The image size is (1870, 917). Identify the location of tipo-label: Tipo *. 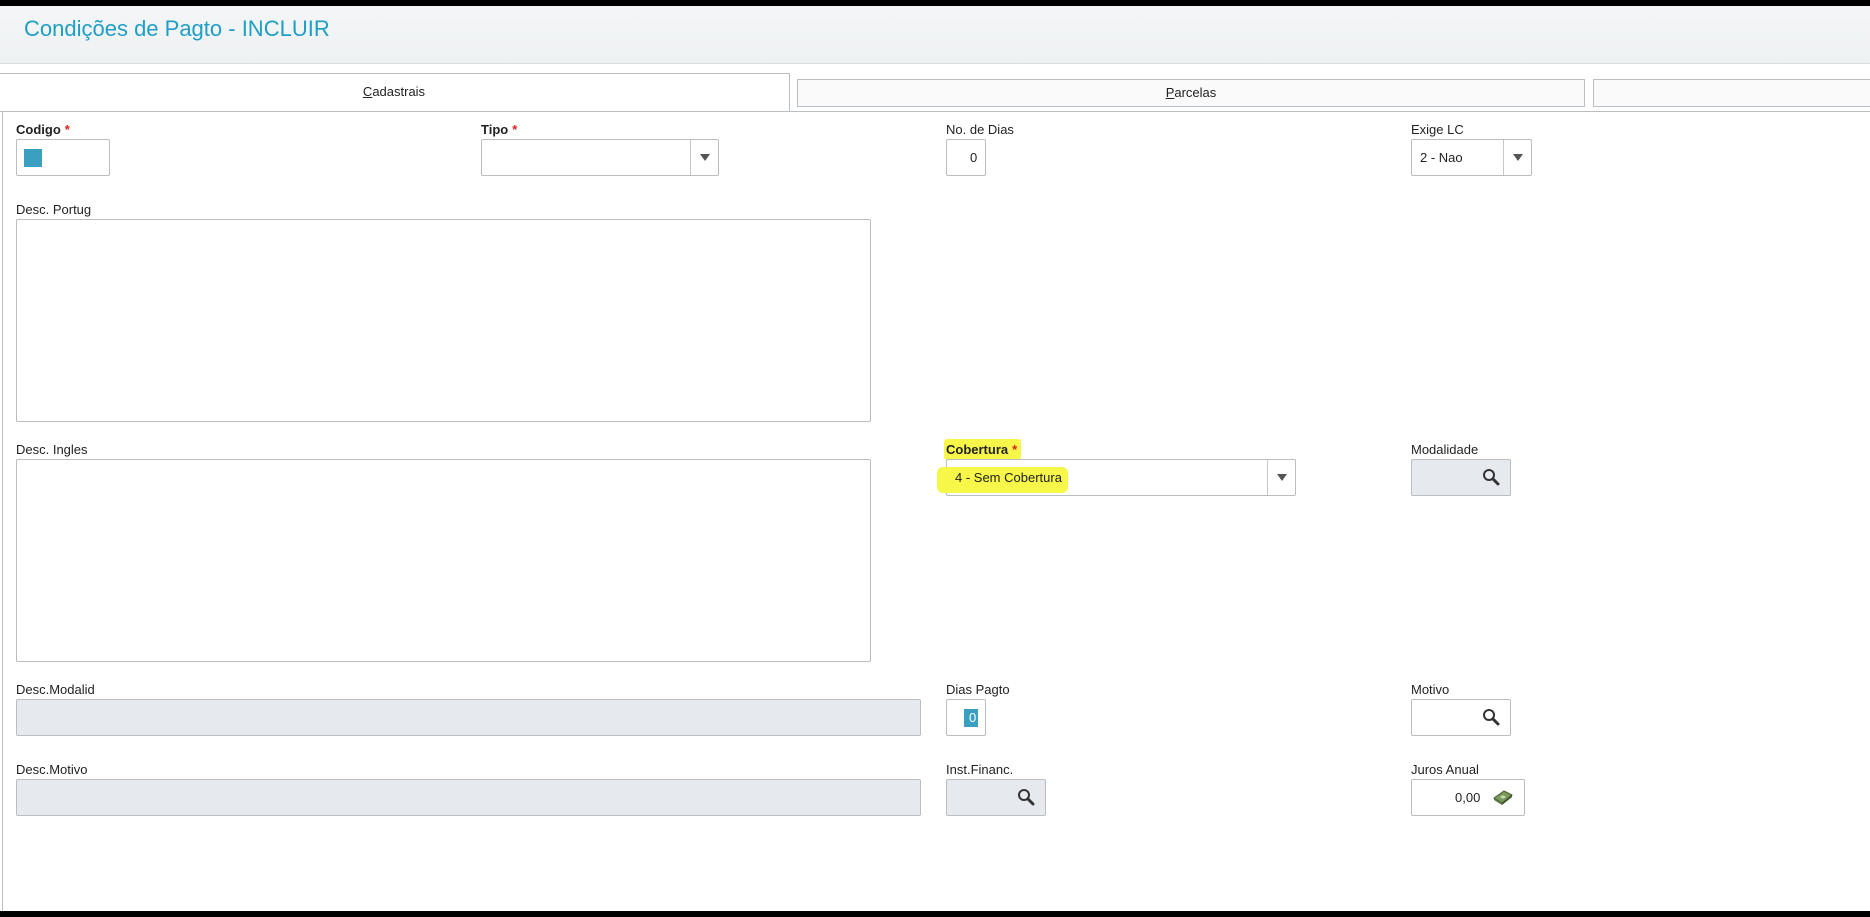
(499, 129).